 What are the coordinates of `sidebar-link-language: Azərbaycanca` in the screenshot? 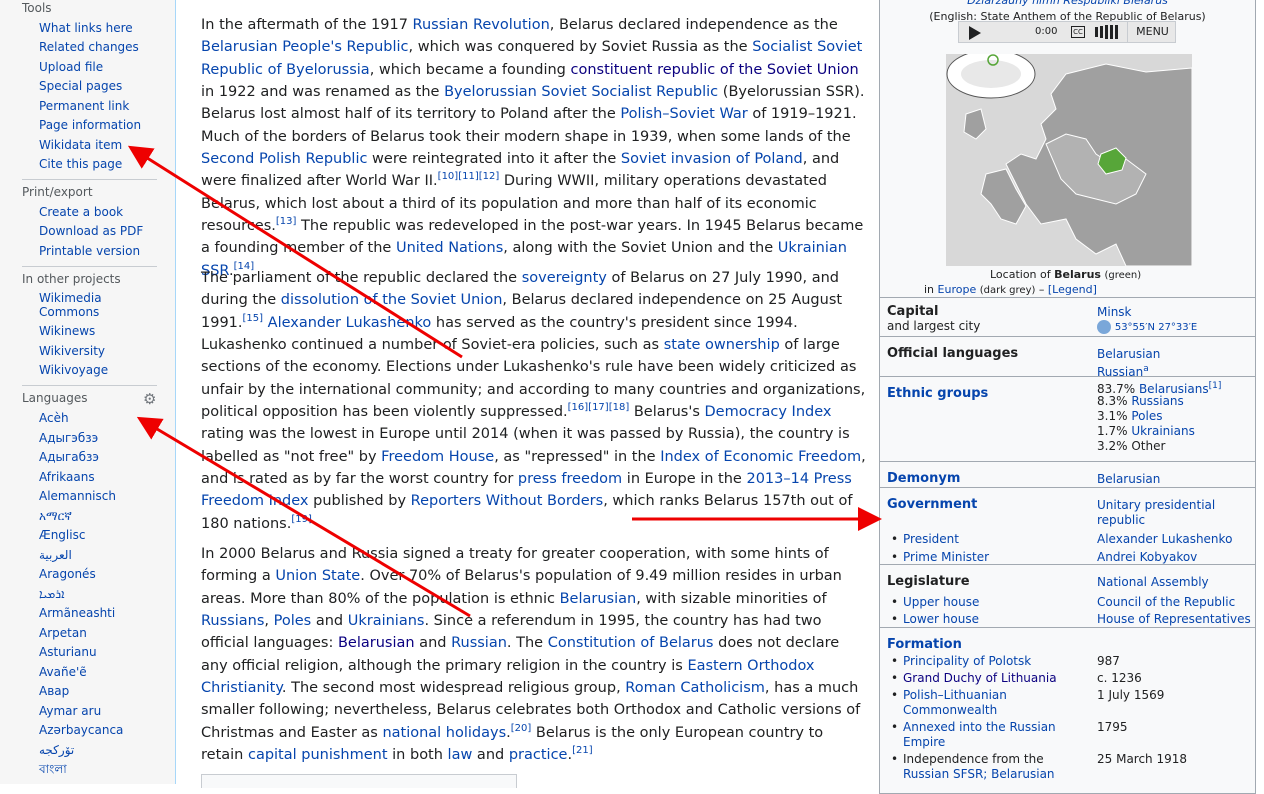 It's located at (81, 730).